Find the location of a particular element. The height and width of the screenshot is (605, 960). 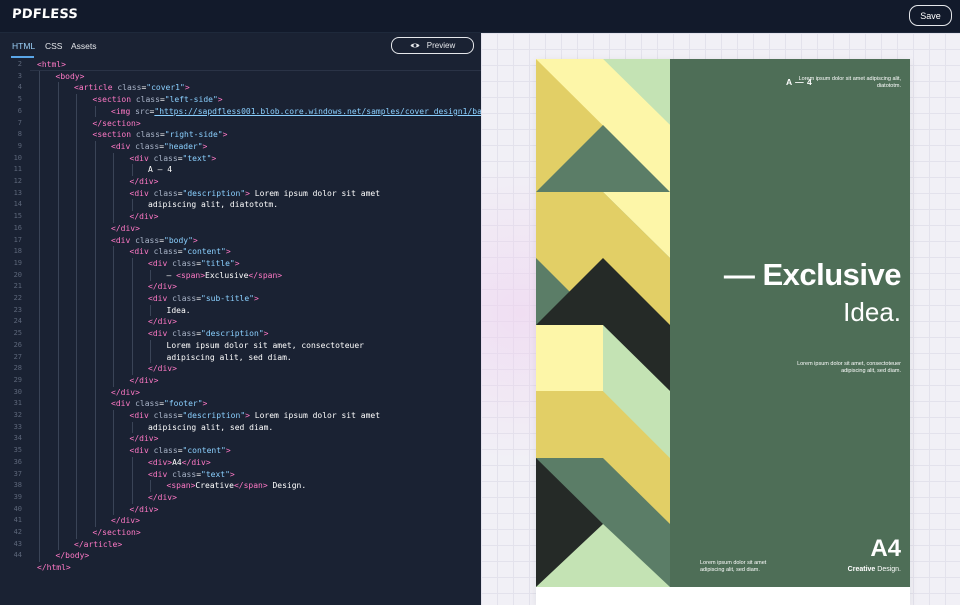

line-number: 30 is located at coordinates (17, 391).